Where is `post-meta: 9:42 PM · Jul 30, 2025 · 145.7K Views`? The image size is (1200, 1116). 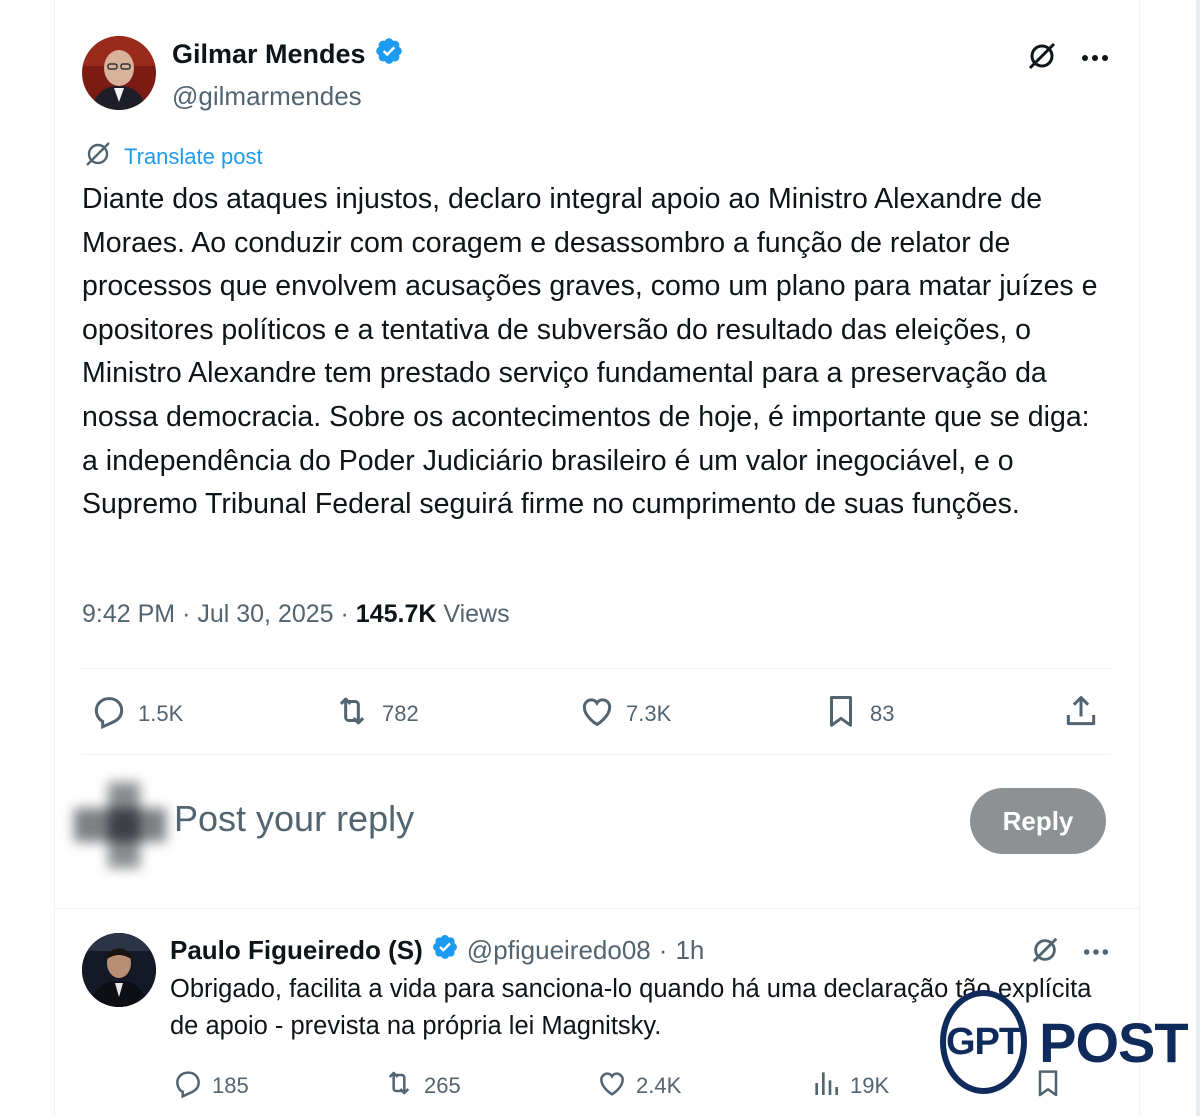 post-meta: 9:42 PM · Jul 30, 2025 · 145.7K Views is located at coordinates (296, 614).